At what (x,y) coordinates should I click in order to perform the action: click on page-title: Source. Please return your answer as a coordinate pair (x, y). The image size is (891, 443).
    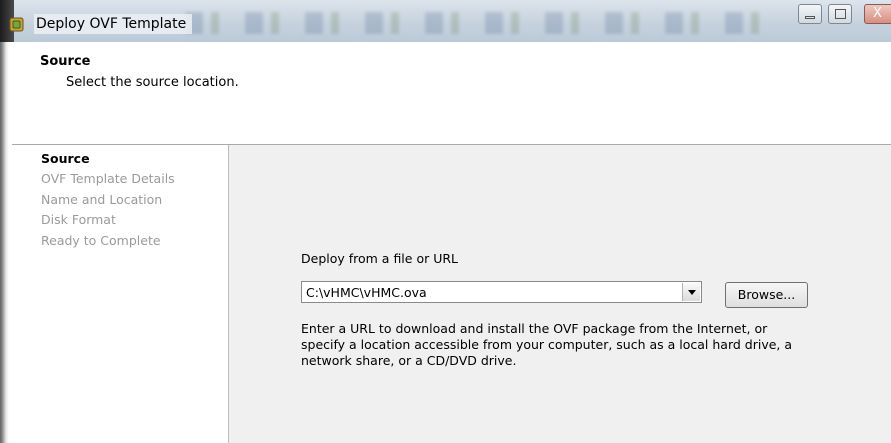
    Looking at the image, I should click on (65, 61).